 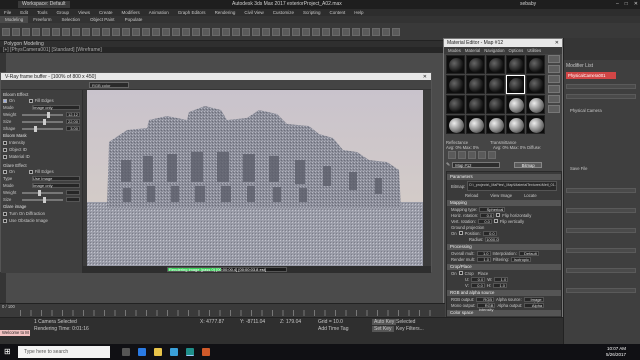 What do you see at coordinates (485, 300) in the screenshot?
I see `rgb-output-select: RGB color` at bounding box center [485, 300].